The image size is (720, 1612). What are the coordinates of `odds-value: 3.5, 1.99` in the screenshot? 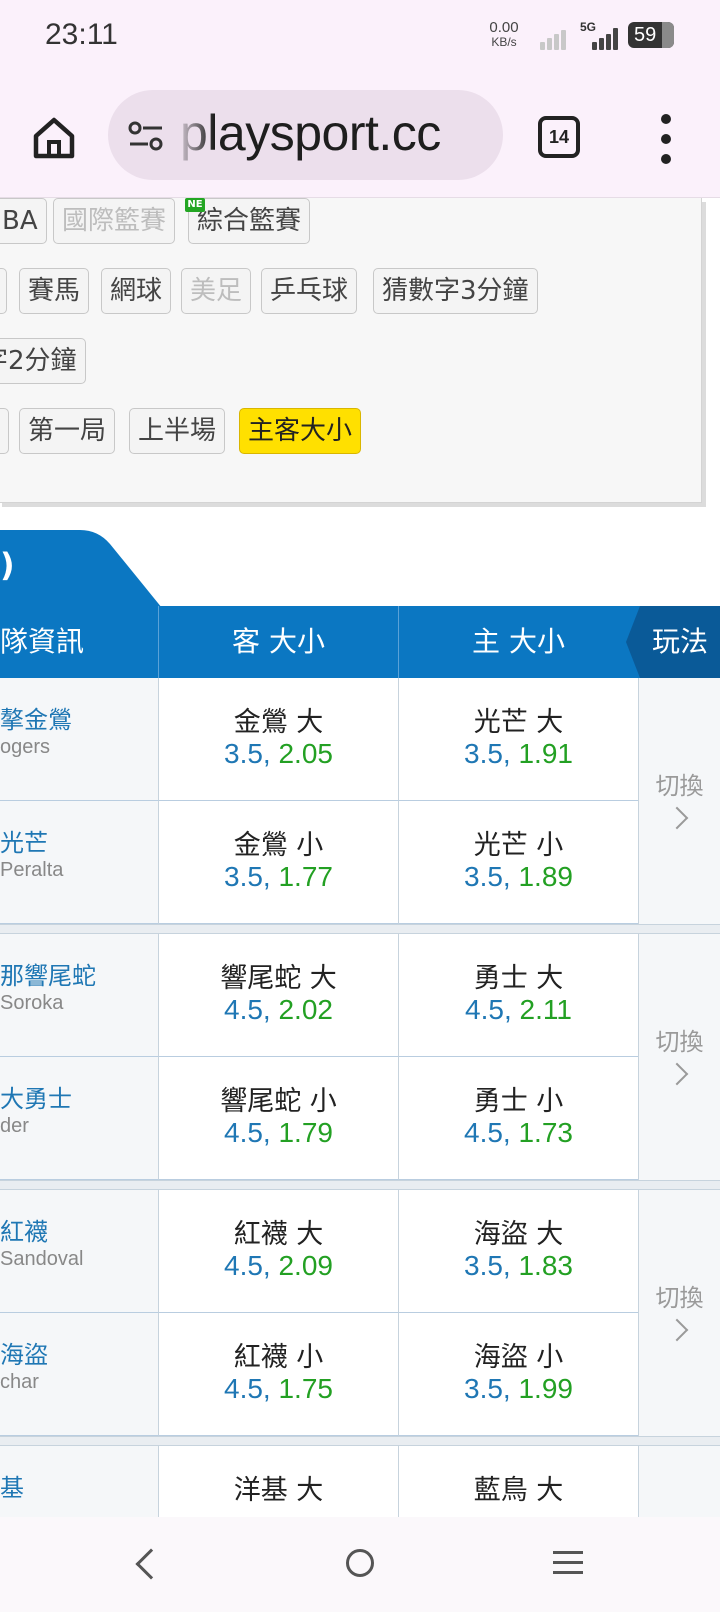 It's located at (518, 1389).